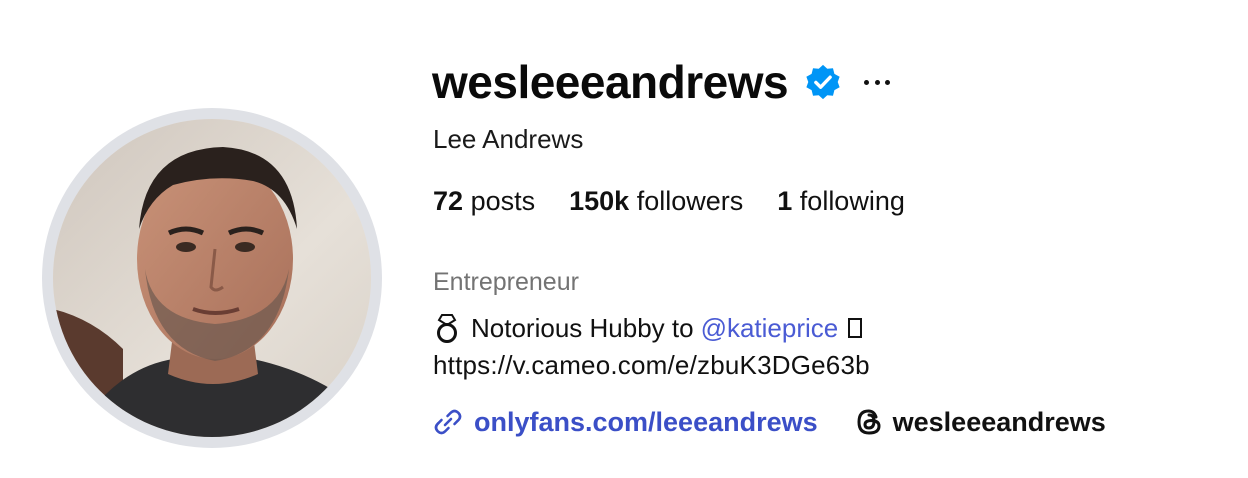  Describe the element at coordinates (503, 201) in the screenshot. I see `posts-label: posts` at that location.